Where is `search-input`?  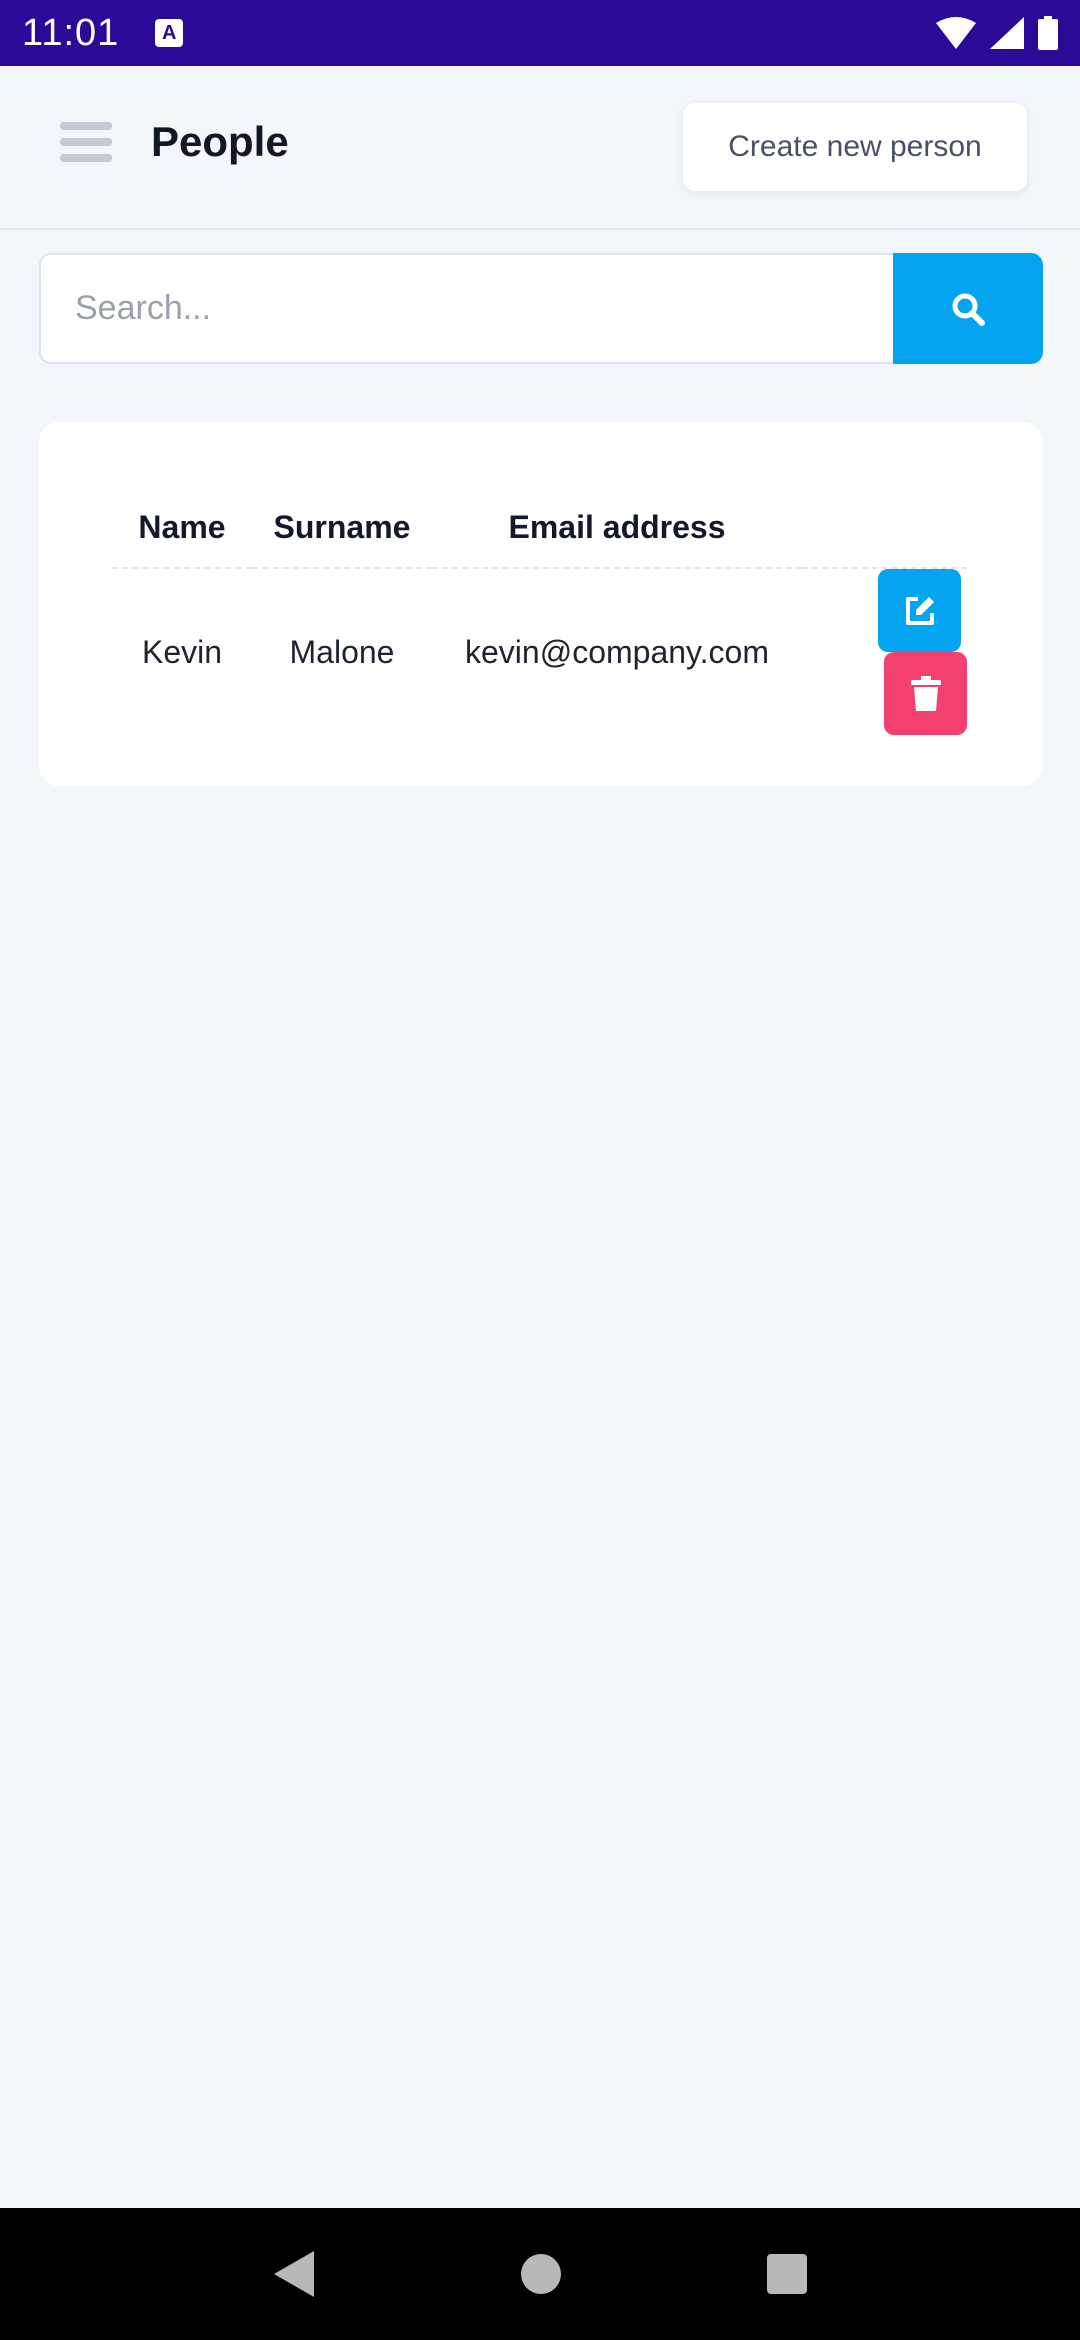
search-input is located at coordinates (466, 308).